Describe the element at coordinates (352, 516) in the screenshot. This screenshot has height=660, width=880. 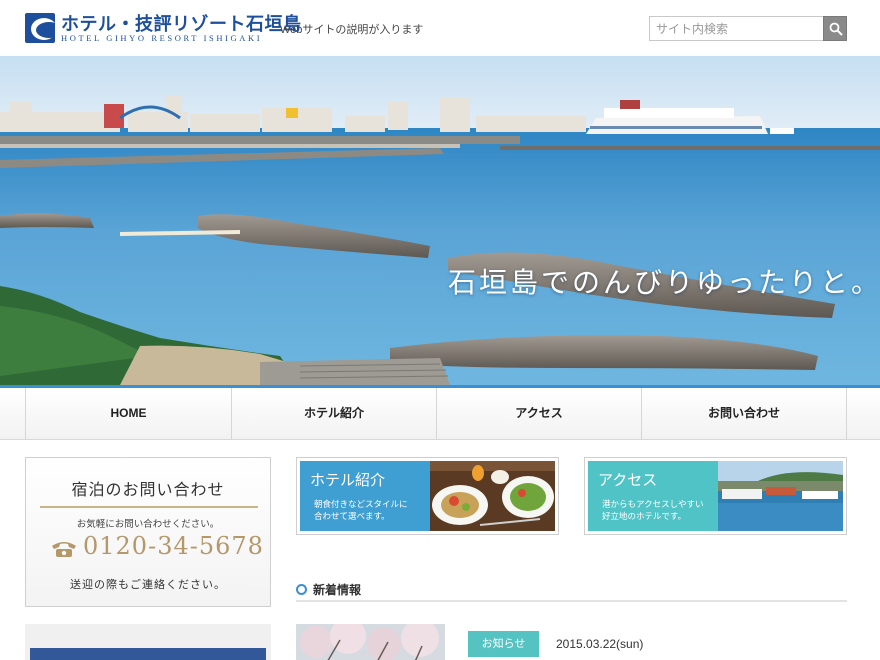
I see `promo-card-desc-line: 合わせて選べます。` at that location.